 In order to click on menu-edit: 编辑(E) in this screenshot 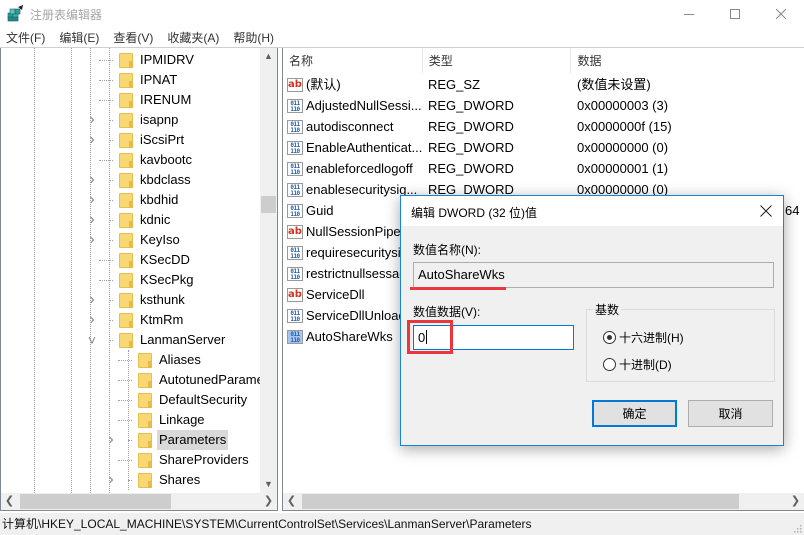, I will do `click(79, 38)`.